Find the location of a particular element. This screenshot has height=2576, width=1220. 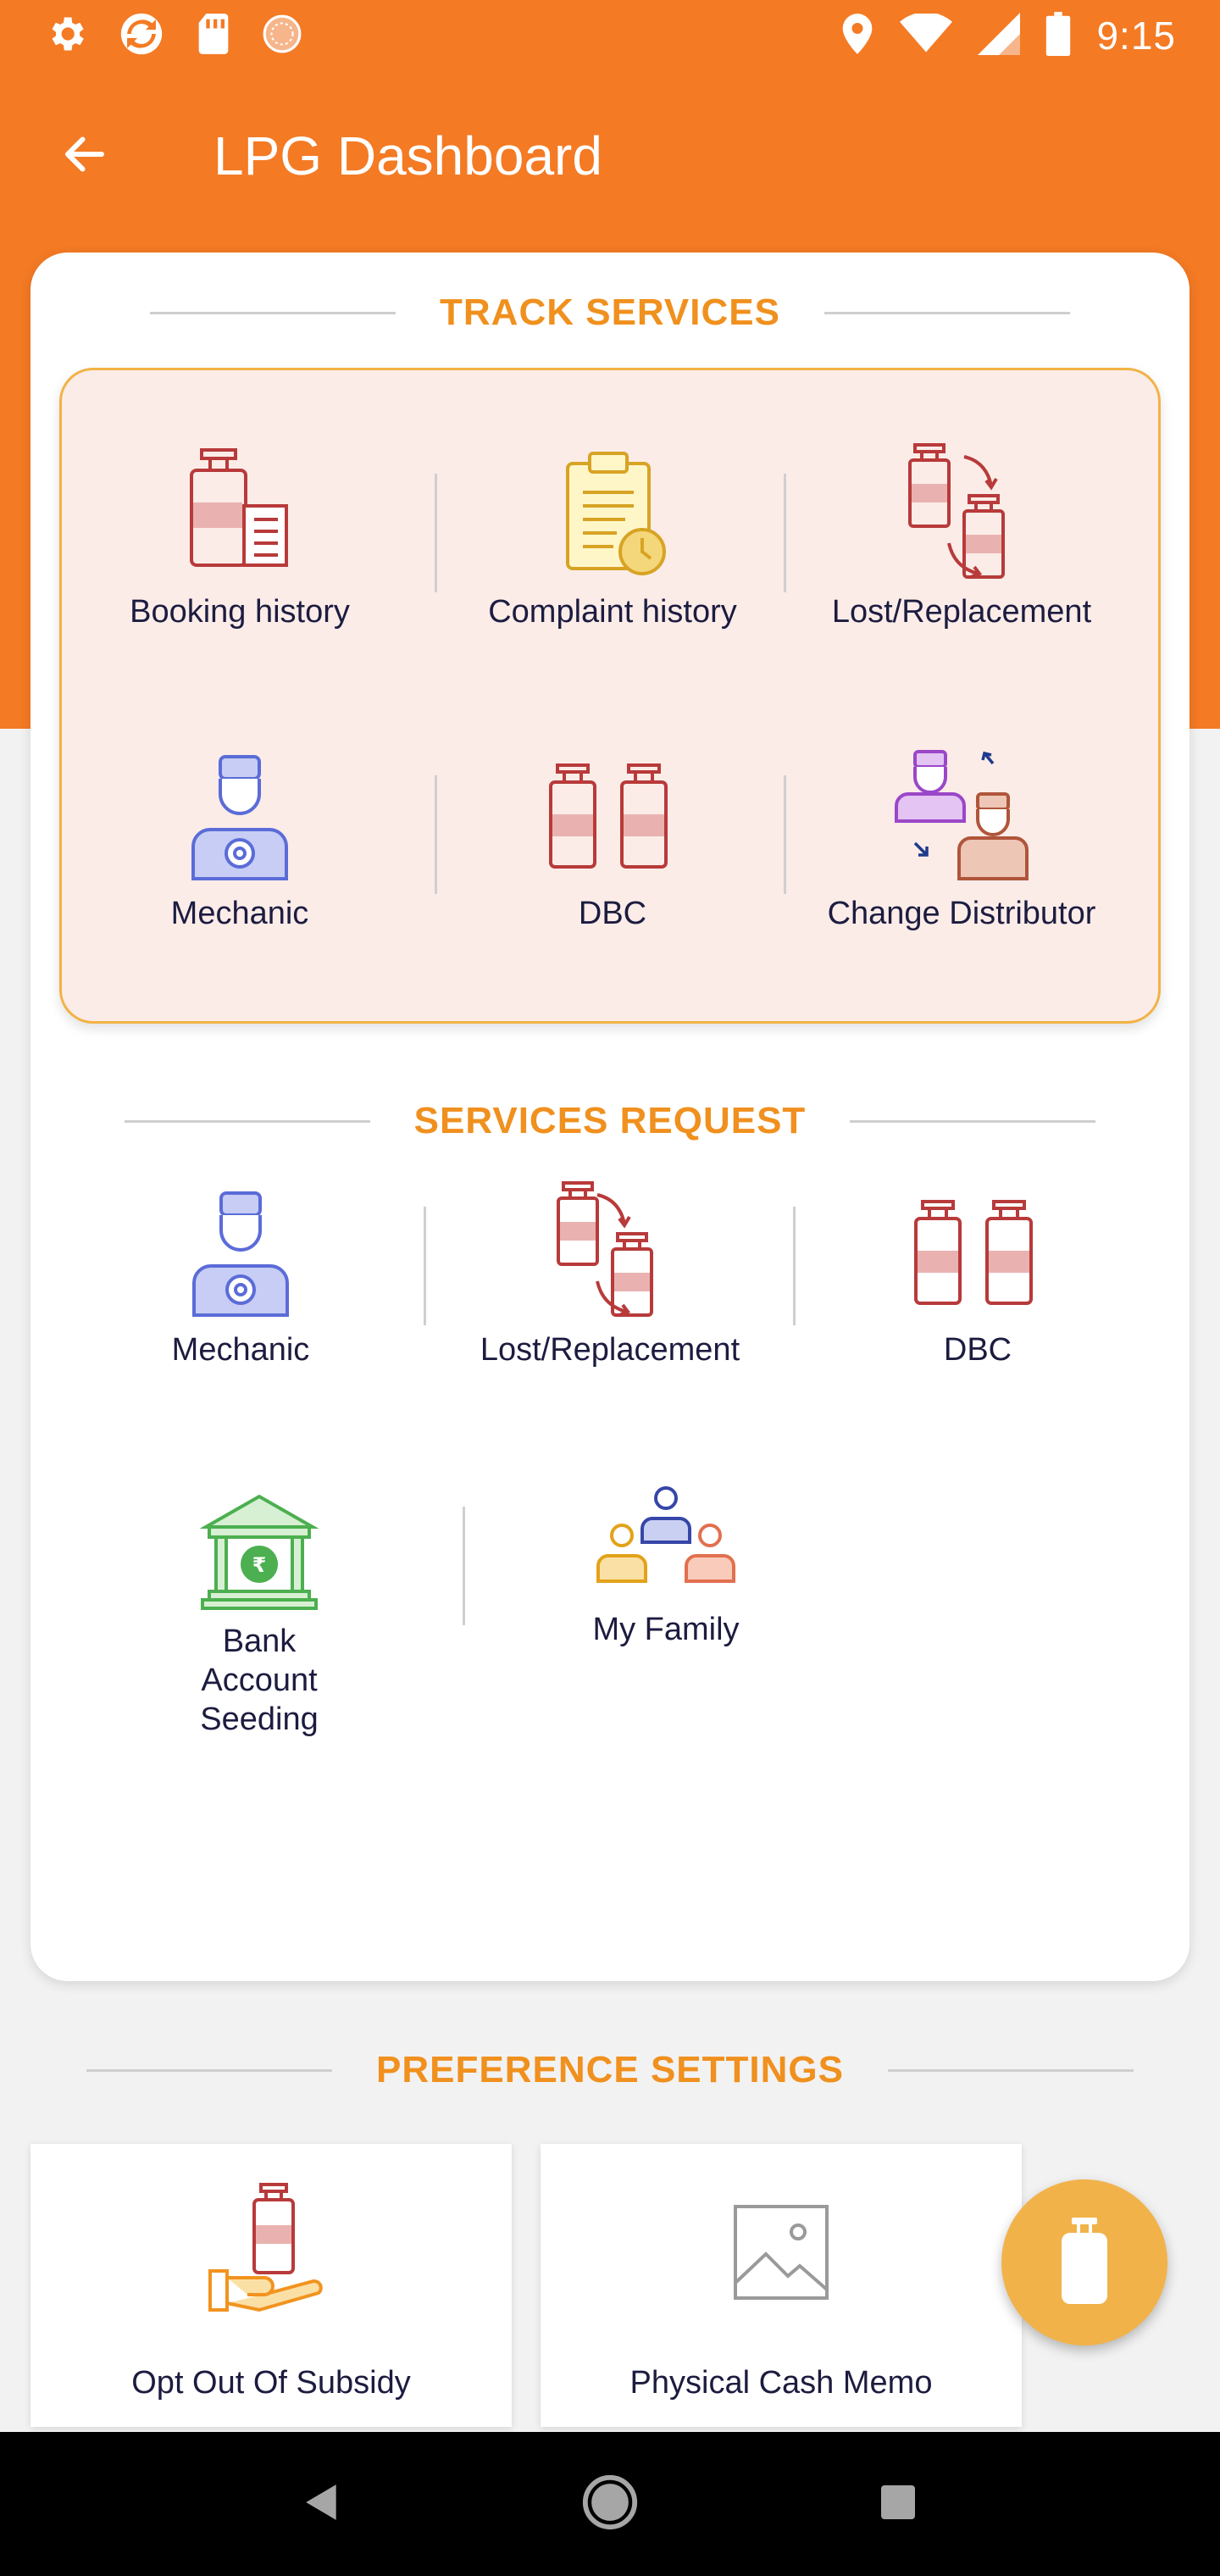

image-placeholder-icon is located at coordinates (781, 2254).